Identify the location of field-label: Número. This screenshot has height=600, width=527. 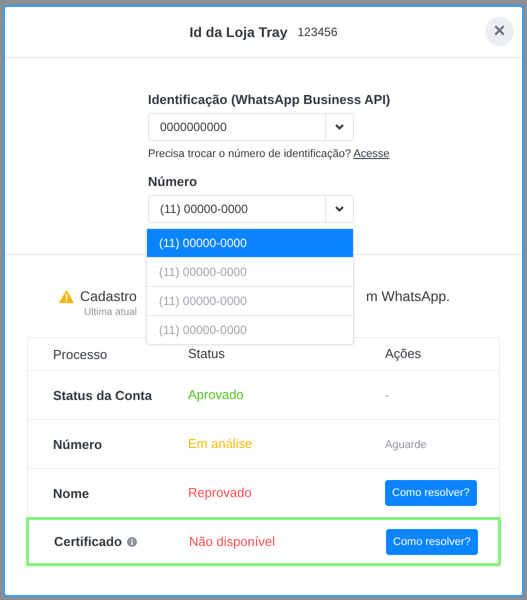
(173, 181).